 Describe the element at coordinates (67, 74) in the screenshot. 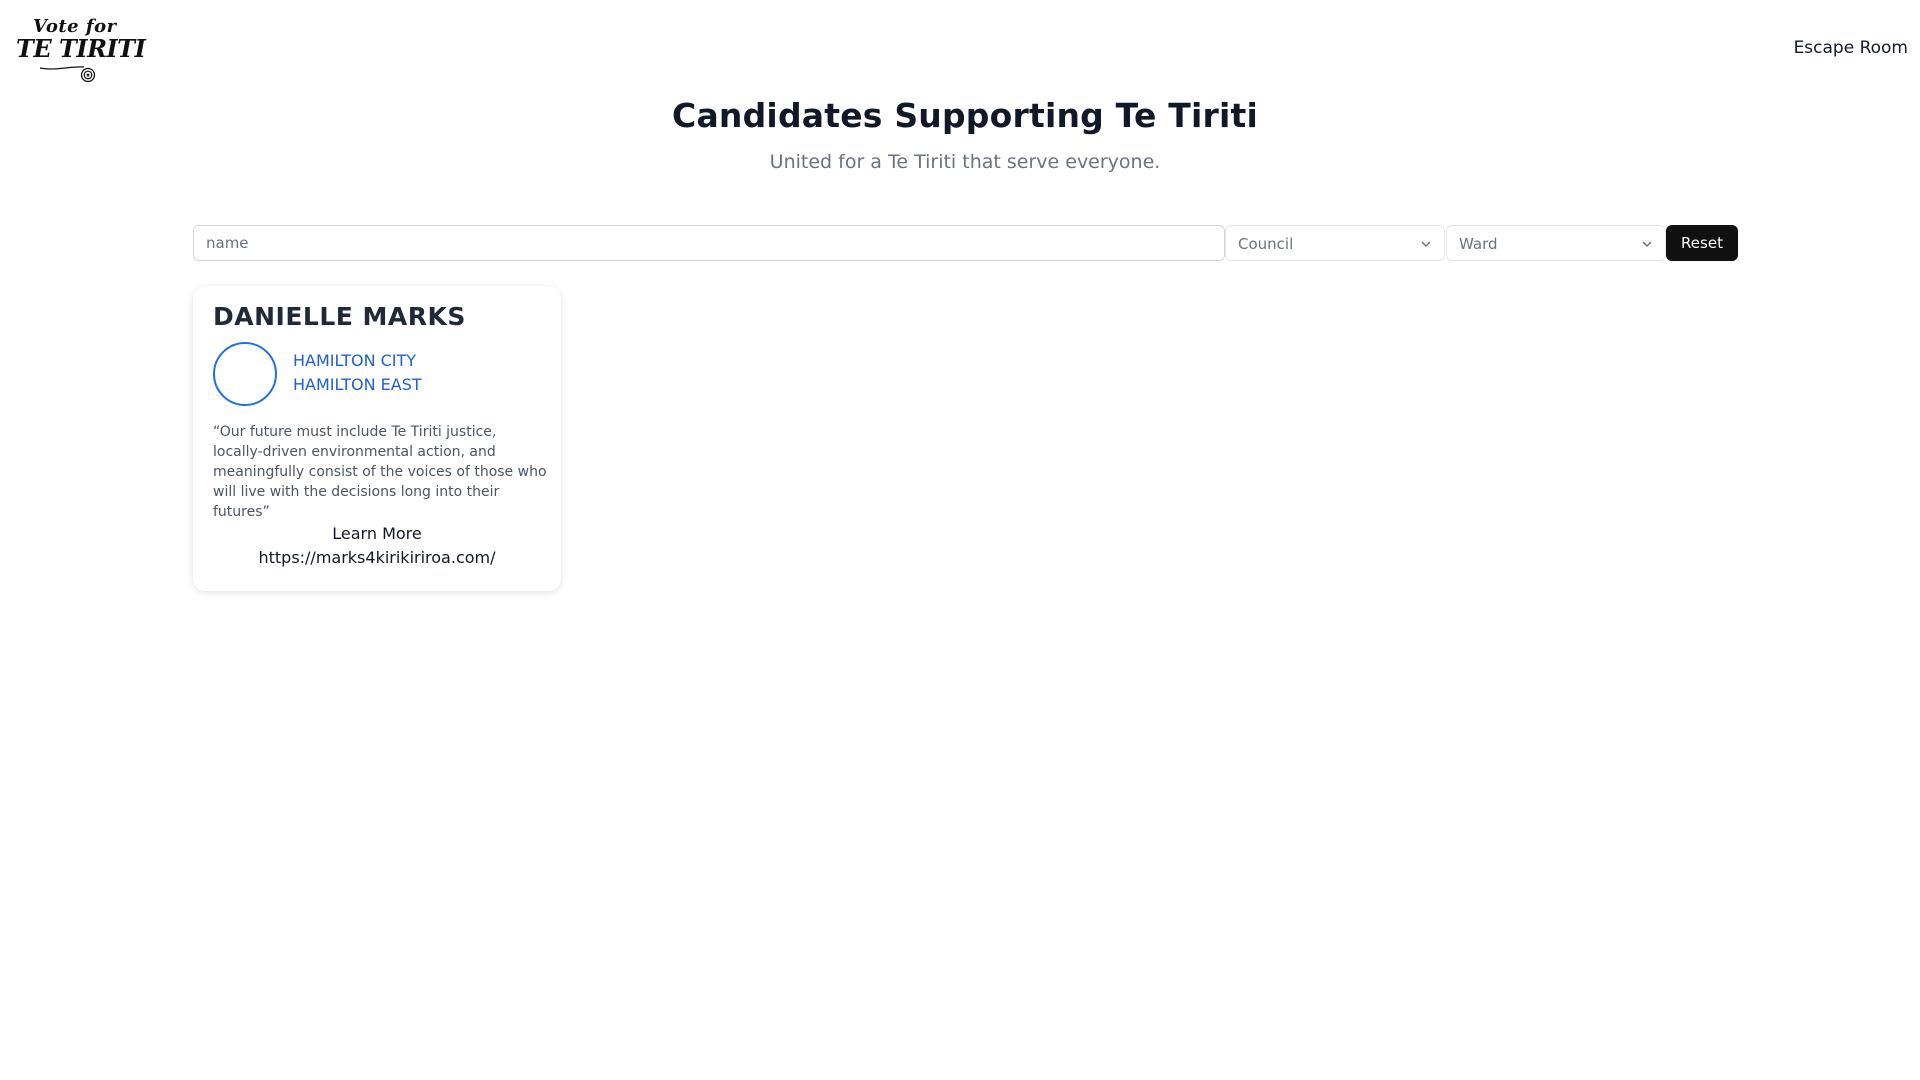

I see `koru-swirl-icon` at that location.